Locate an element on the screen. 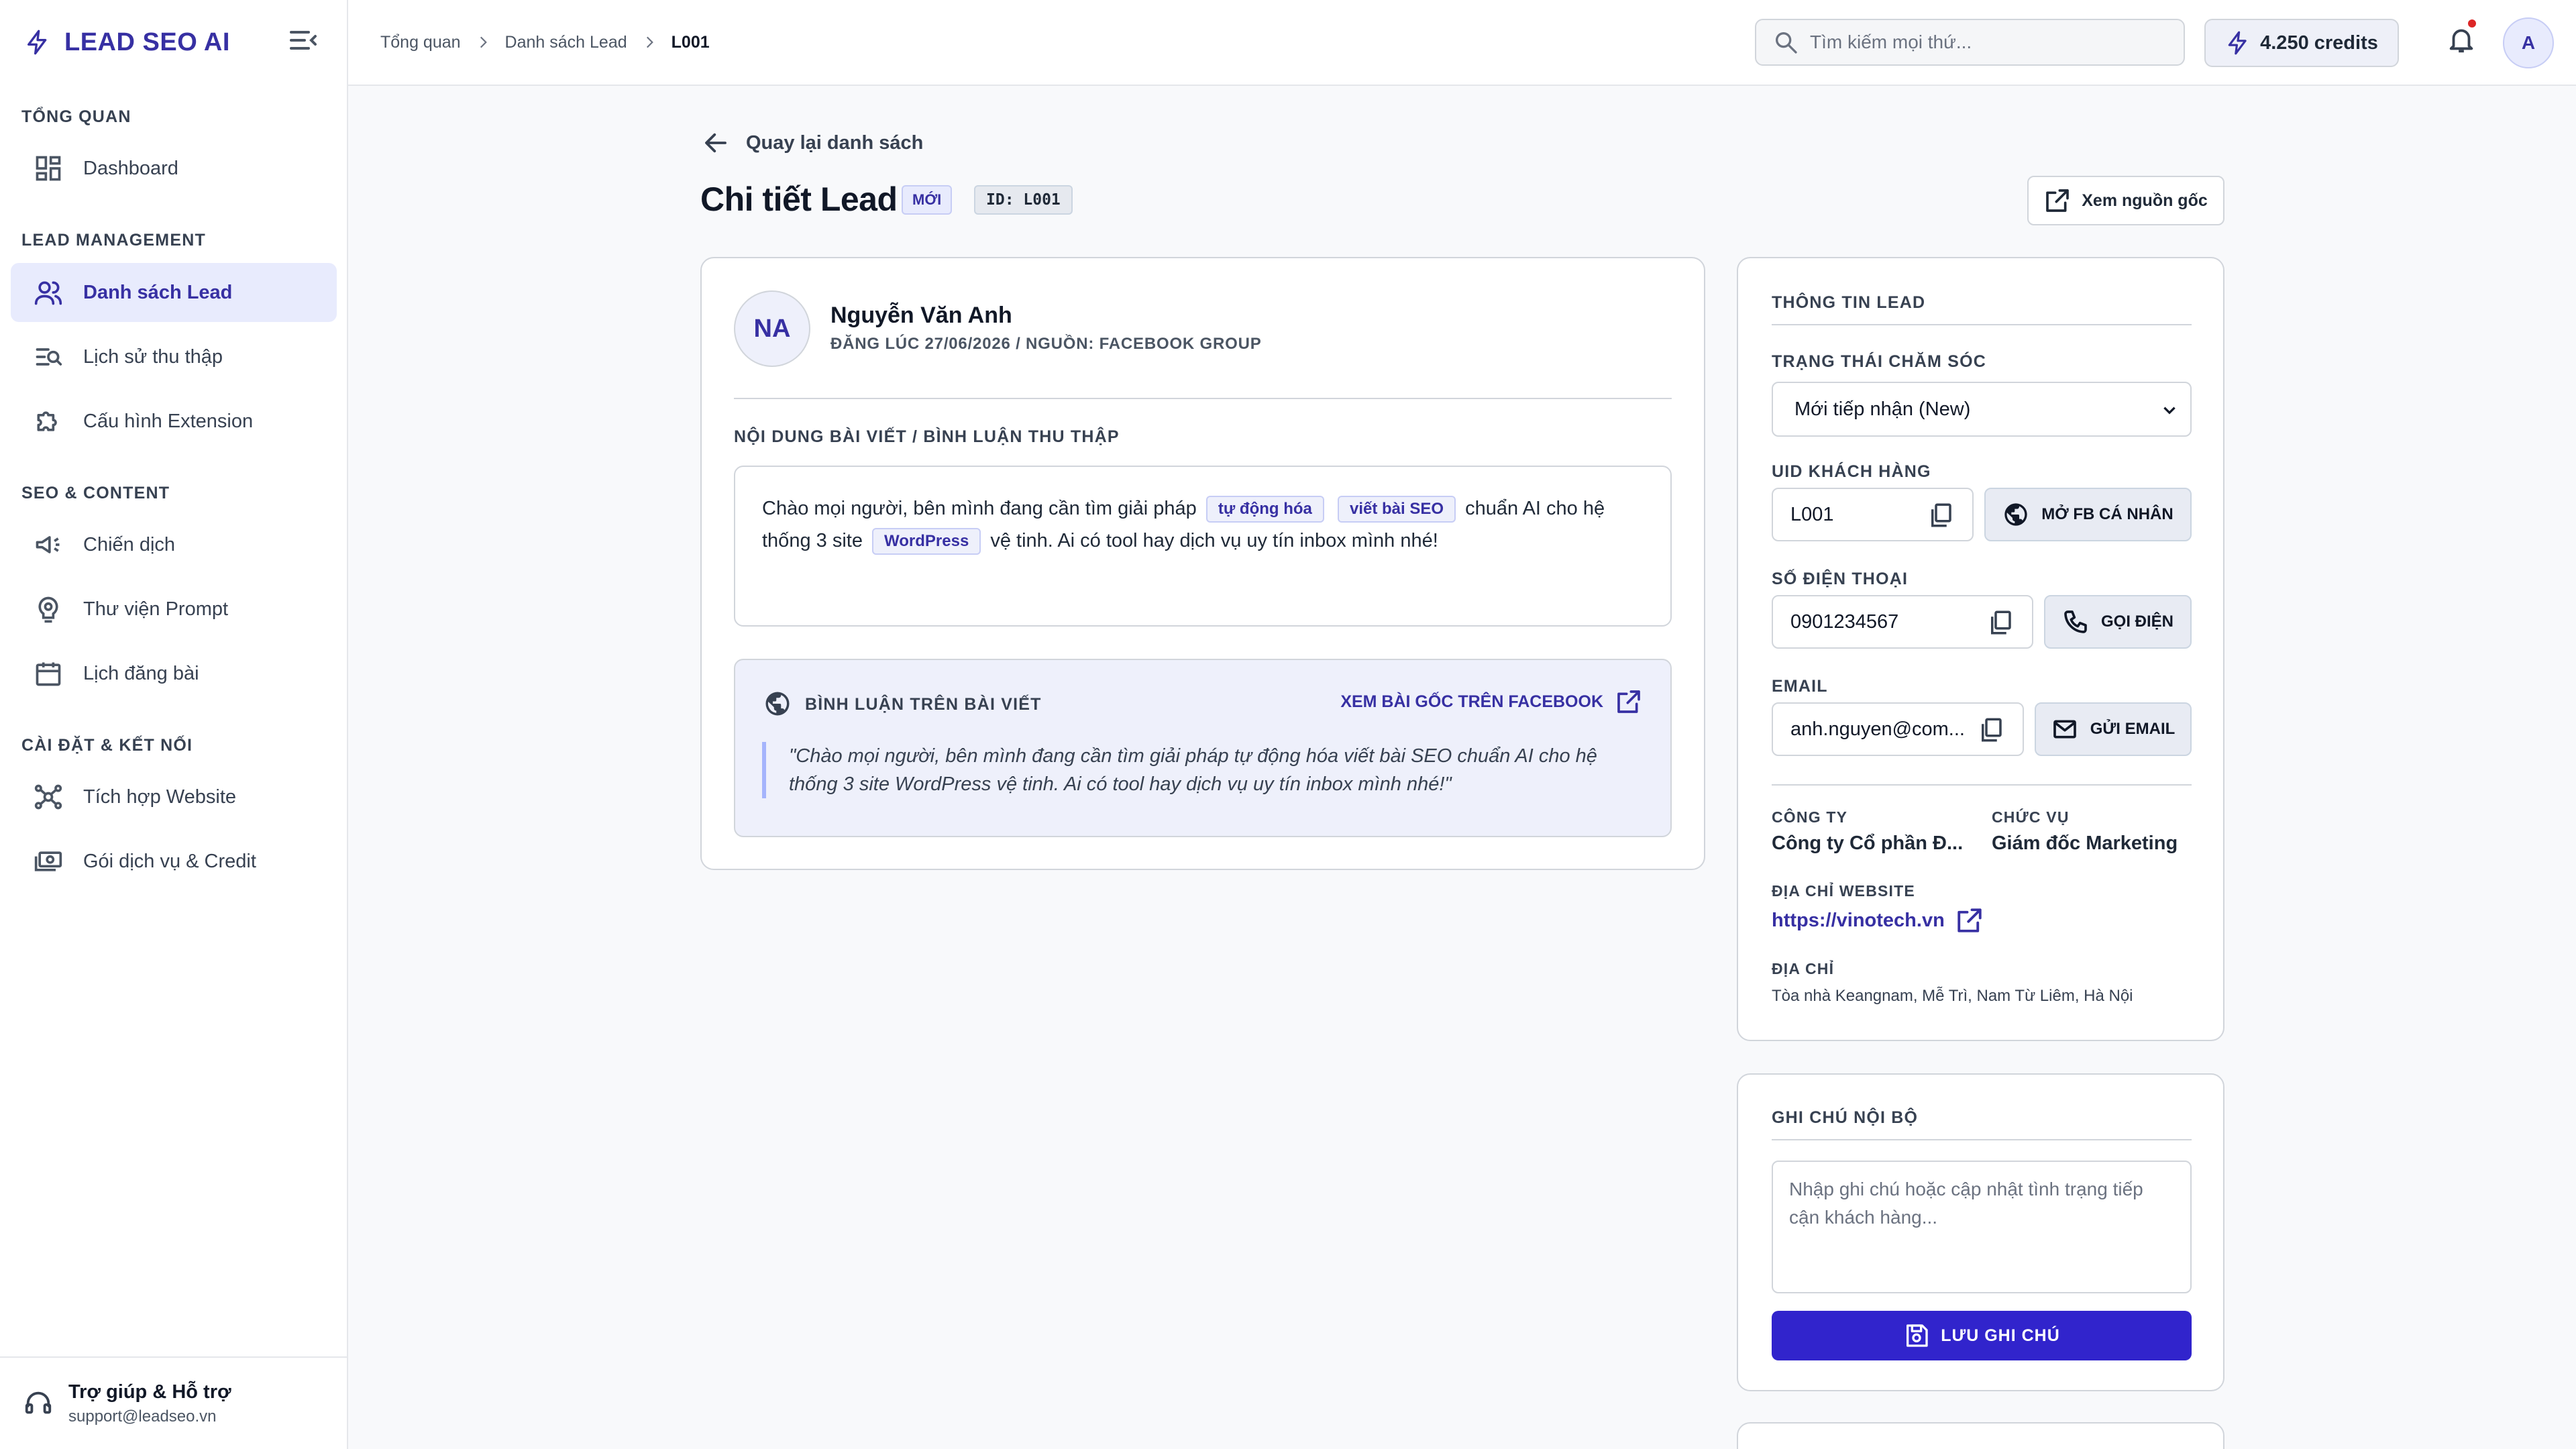 The image size is (2576, 1449). external-link-icon is located at coordinates (2058, 200).